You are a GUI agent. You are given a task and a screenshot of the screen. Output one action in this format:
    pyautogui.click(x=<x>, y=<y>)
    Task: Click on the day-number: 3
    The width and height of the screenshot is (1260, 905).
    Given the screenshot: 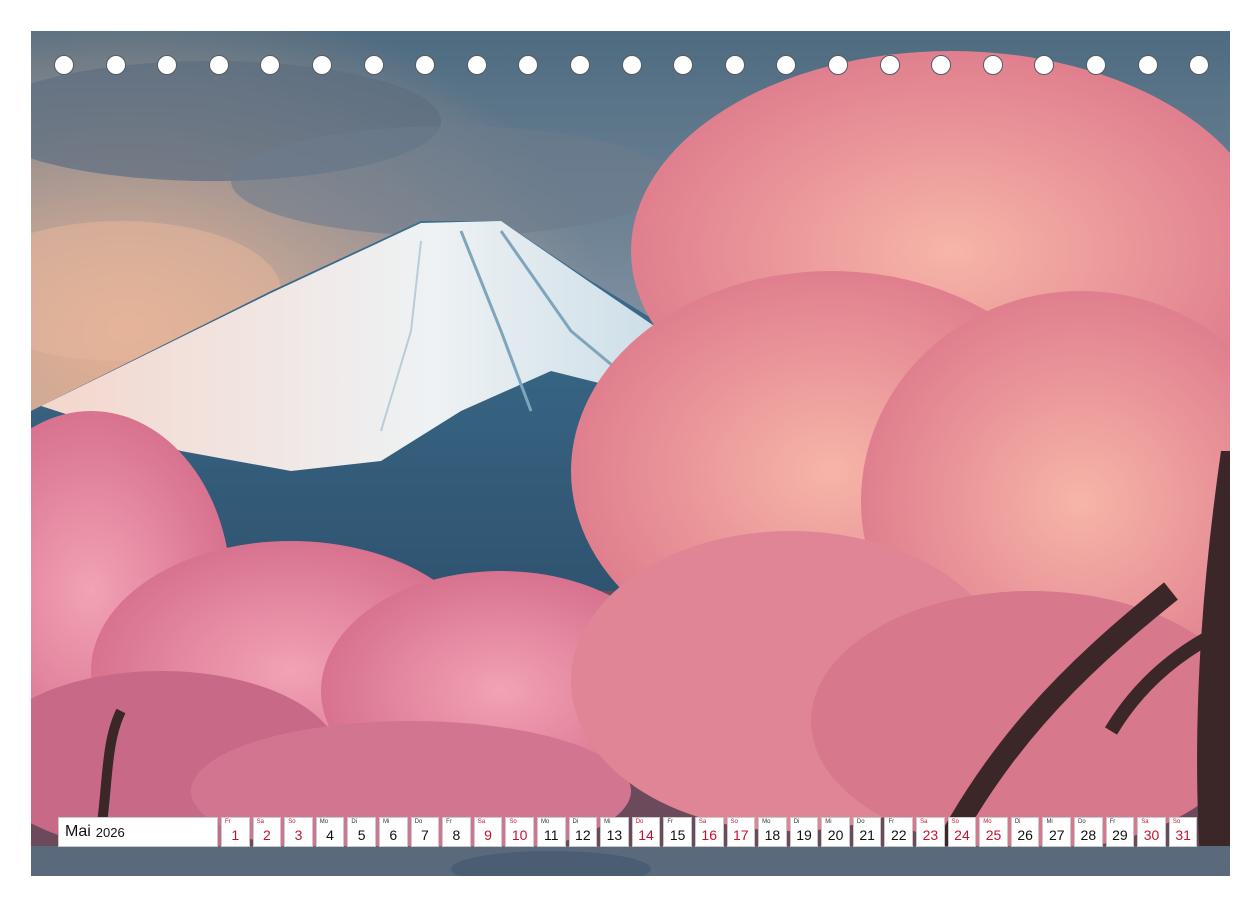 What is the action you would take?
    pyautogui.click(x=298, y=835)
    